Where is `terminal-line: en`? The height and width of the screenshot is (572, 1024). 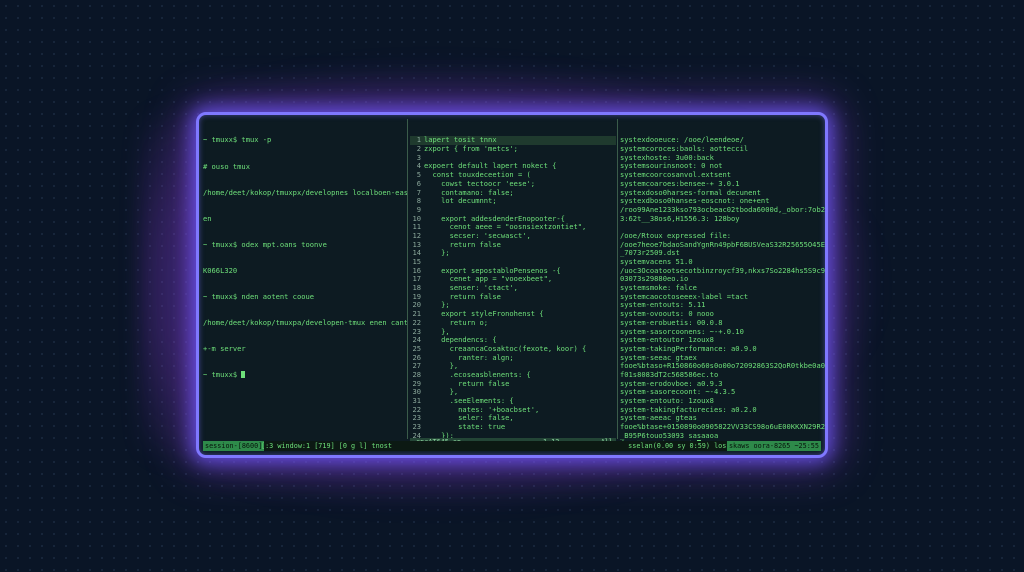 terminal-line: en is located at coordinates (207, 218).